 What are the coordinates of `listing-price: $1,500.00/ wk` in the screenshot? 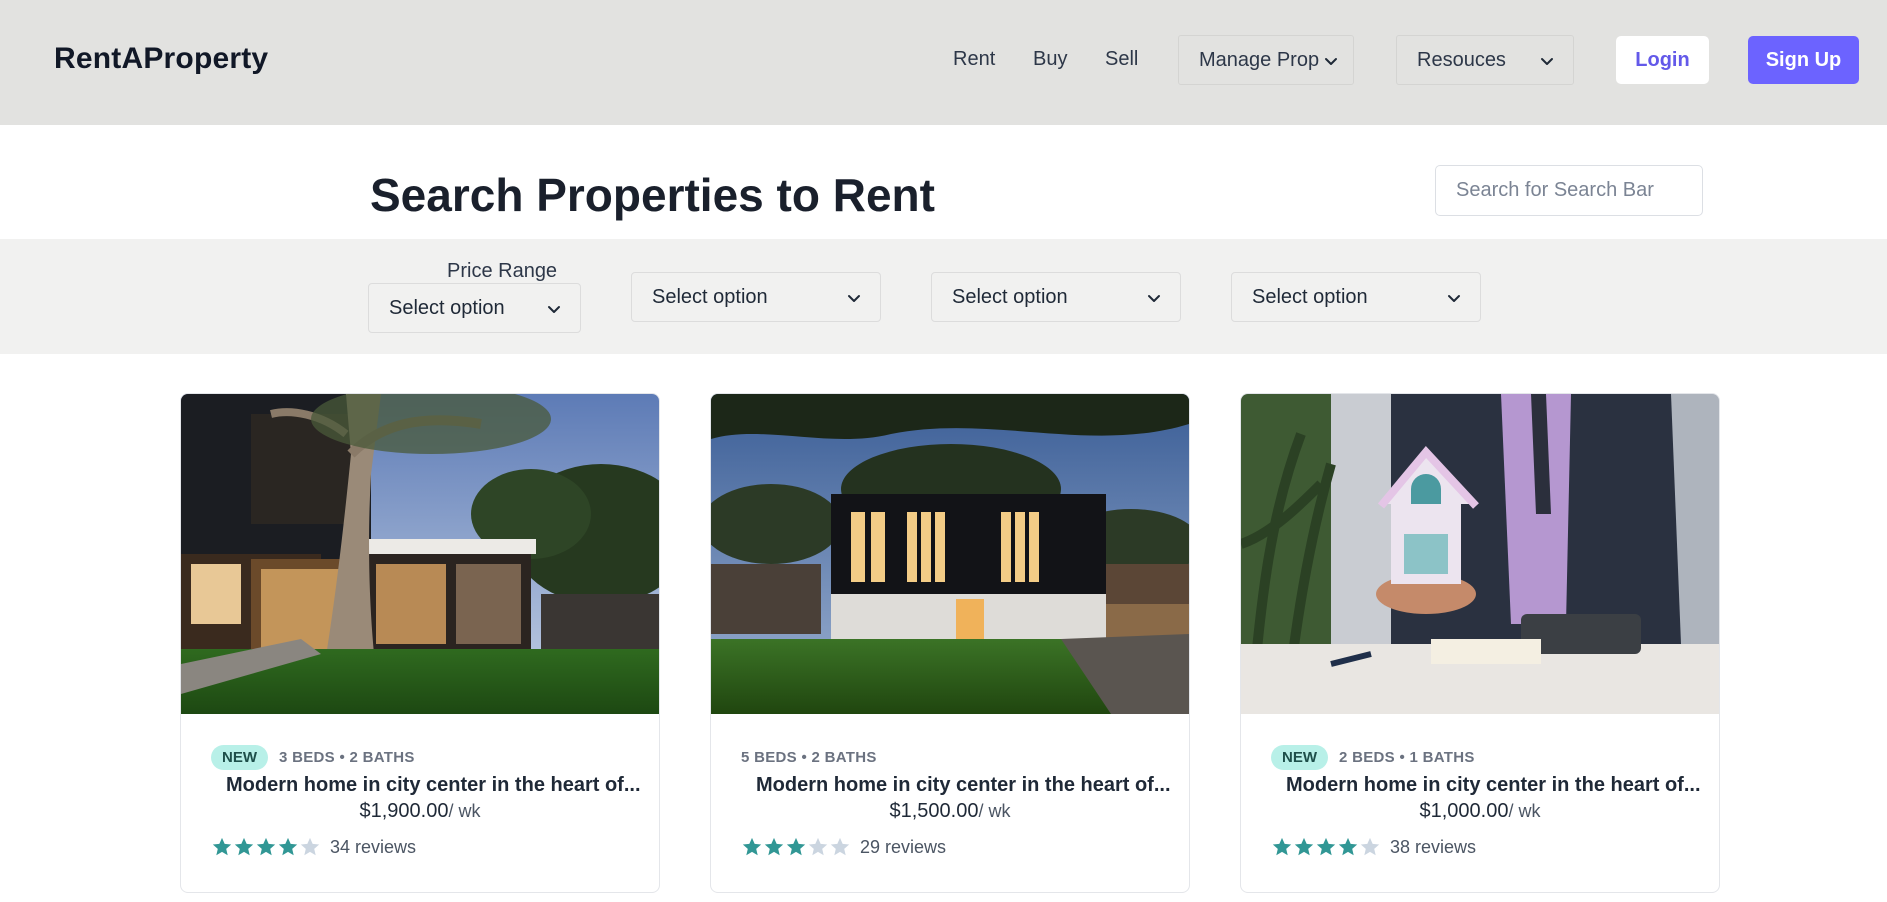 It's located at (950, 811).